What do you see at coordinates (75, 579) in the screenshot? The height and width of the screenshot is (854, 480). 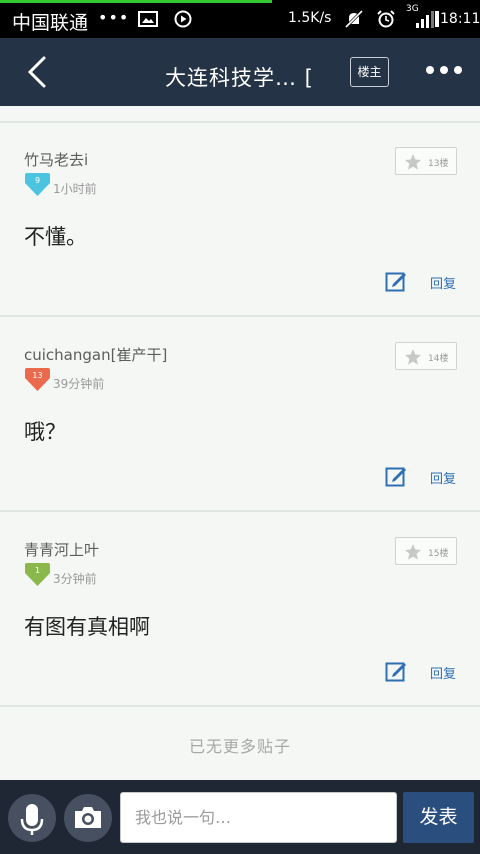 I see `post-time: 3分钟前` at bounding box center [75, 579].